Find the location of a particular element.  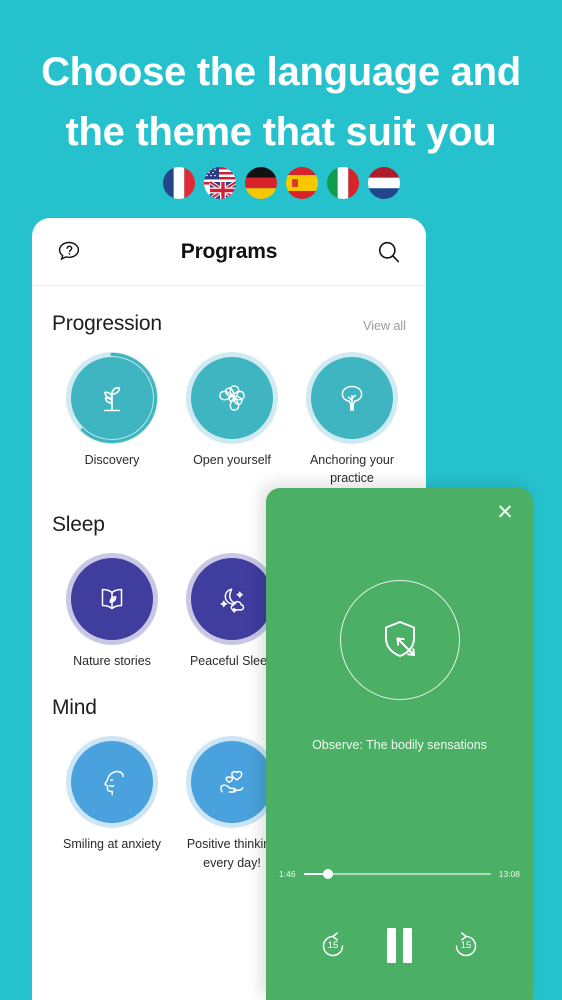

playback-controls: 15 15 is located at coordinates (399, 945).